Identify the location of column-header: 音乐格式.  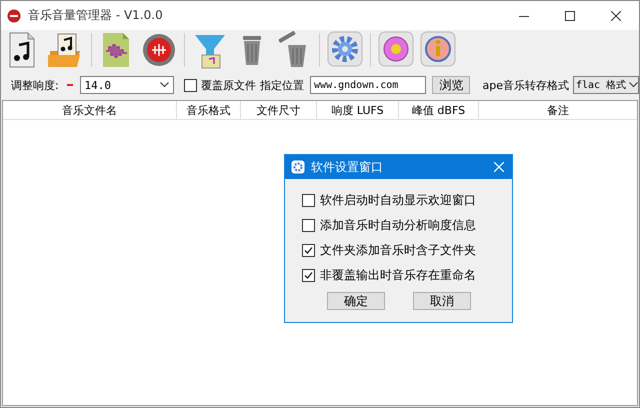
(209, 110).